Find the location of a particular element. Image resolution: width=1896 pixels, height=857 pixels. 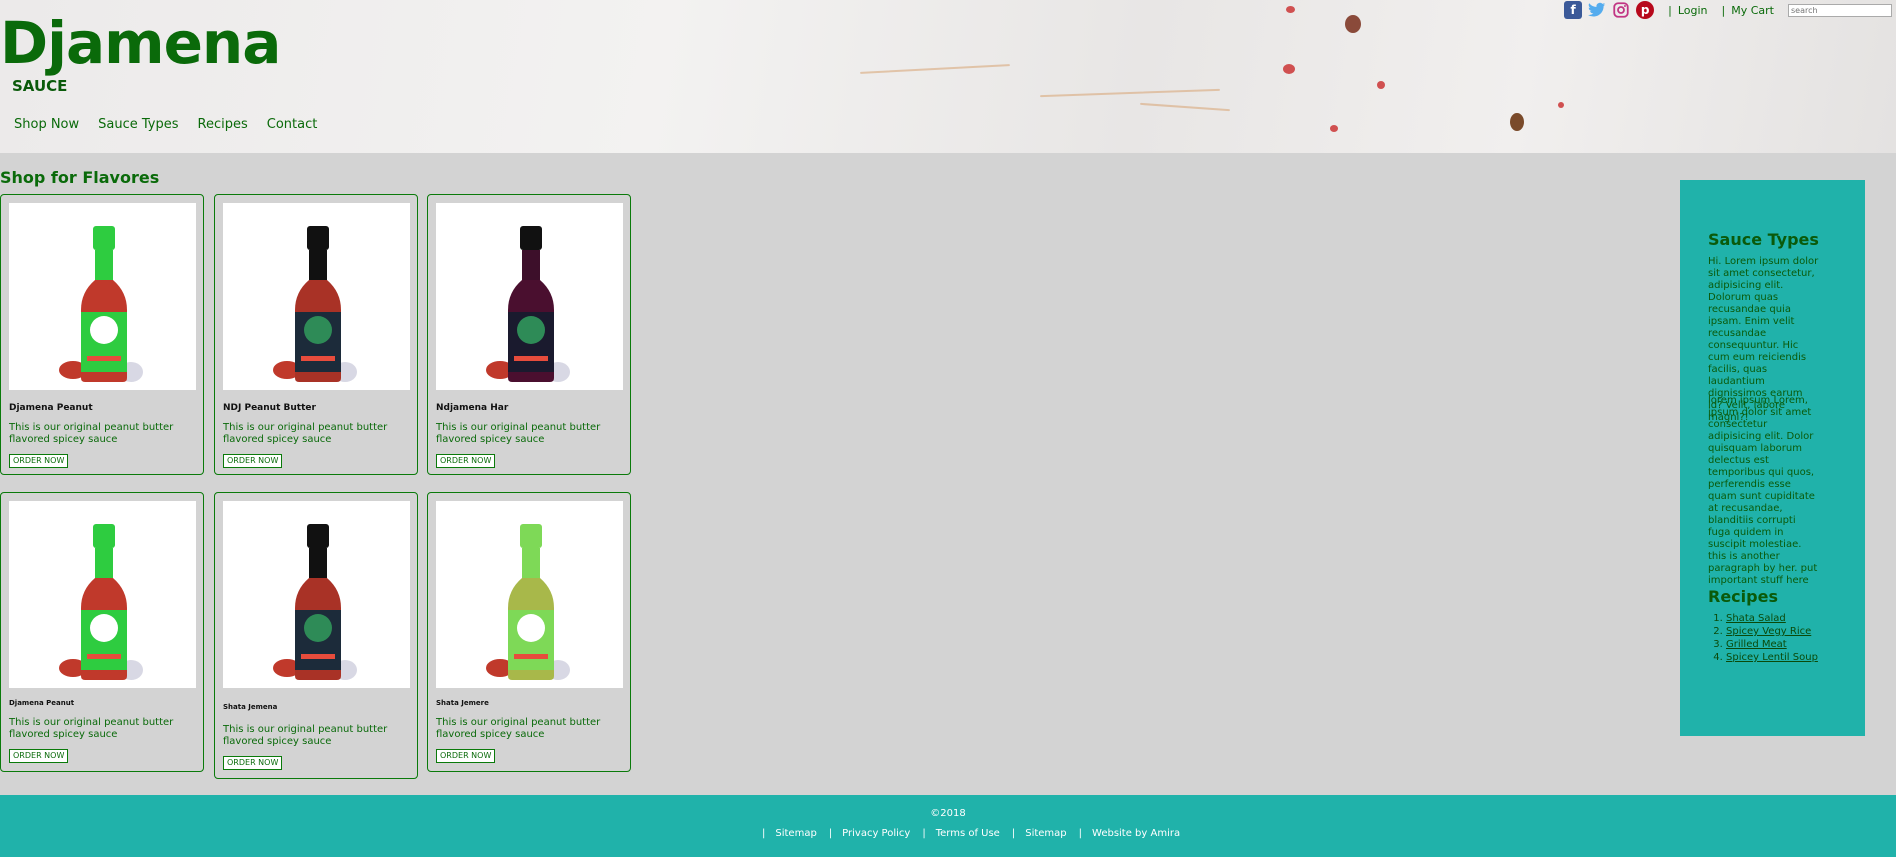

list-item: Spicey Vegy Rice is located at coordinates (1772, 631).